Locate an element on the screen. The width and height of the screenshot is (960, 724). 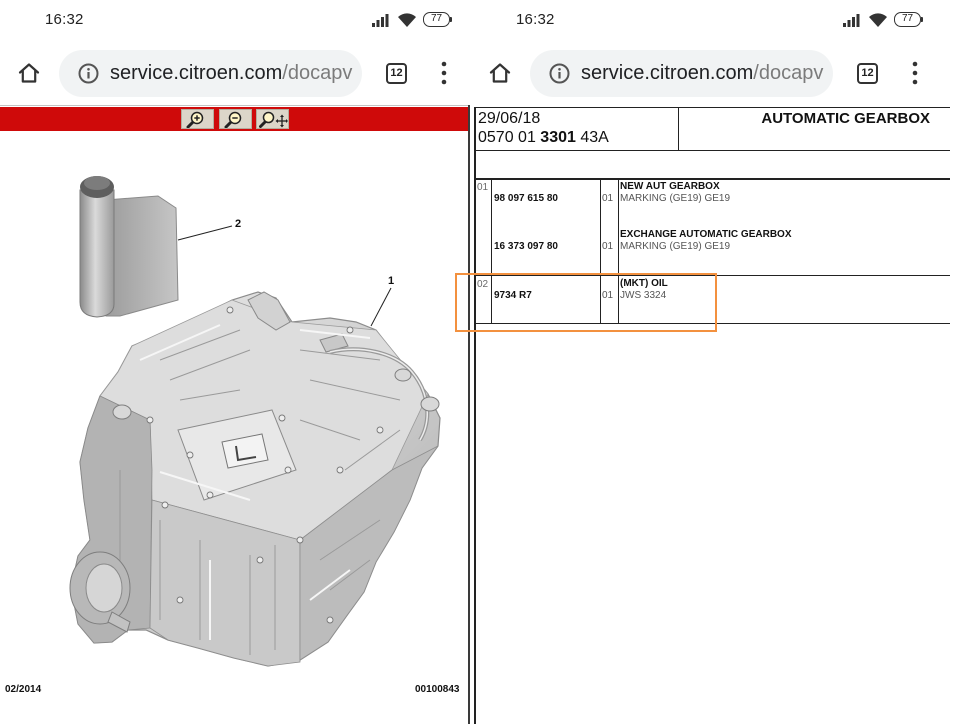
viewer-top-border is located at coordinates (234, 105).